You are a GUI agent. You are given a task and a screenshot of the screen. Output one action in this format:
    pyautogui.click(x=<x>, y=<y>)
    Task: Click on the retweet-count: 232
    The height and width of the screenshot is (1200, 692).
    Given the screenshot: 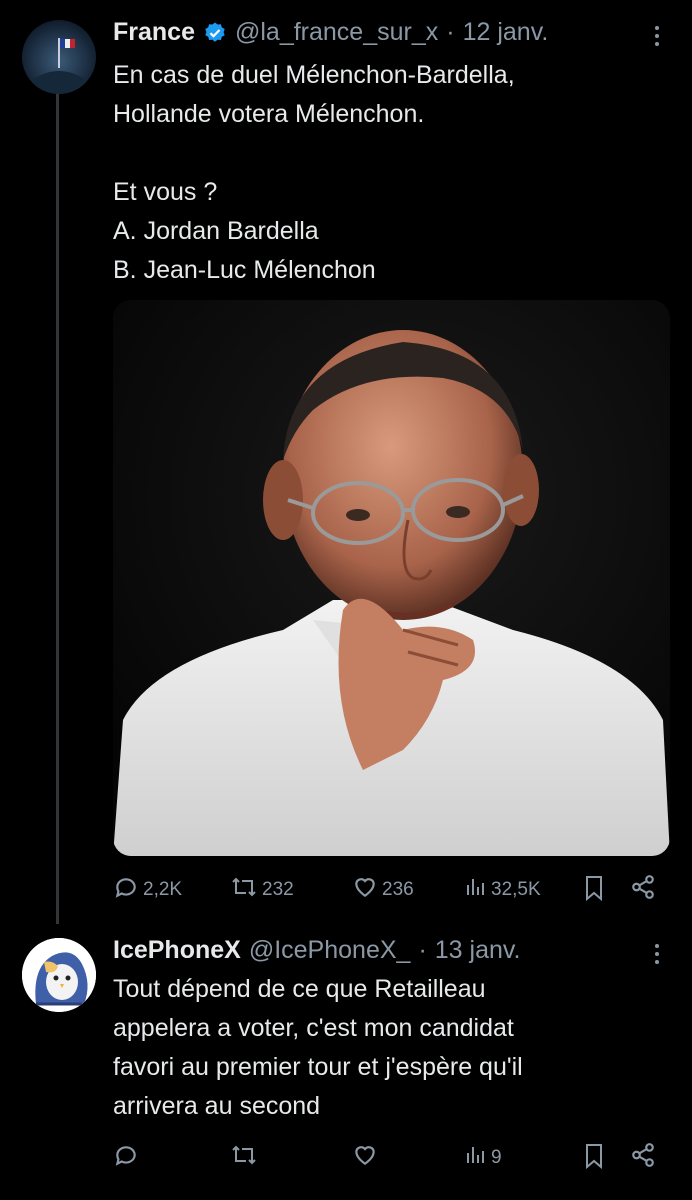 What is the action you would take?
    pyautogui.click(x=278, y=889)
    